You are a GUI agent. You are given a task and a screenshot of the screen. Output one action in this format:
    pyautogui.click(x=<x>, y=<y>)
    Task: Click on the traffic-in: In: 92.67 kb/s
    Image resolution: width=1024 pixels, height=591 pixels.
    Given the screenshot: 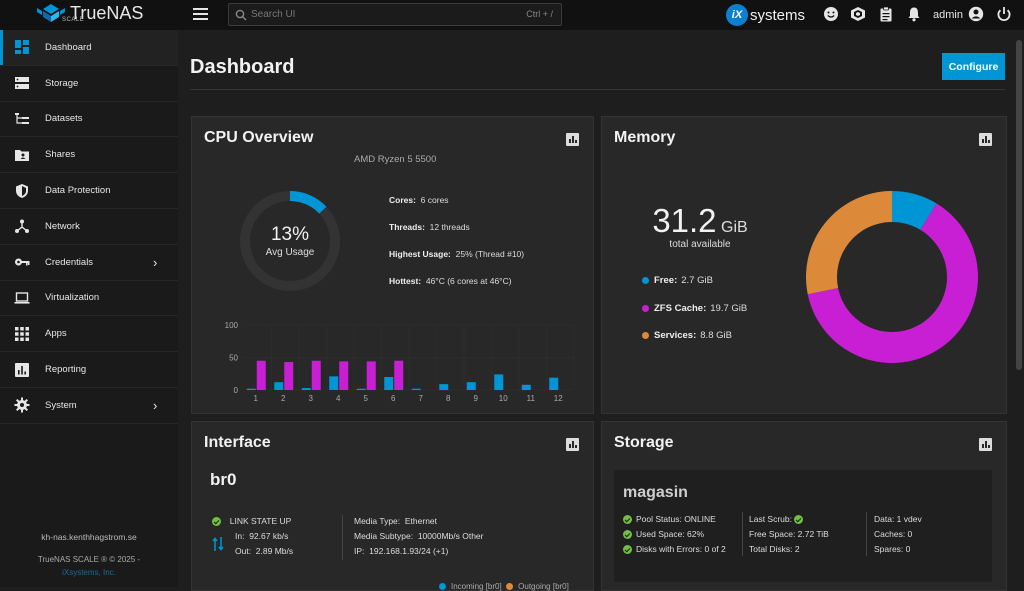 What is the action you would take?
    pyautogui.click(x=261, y=536)
    